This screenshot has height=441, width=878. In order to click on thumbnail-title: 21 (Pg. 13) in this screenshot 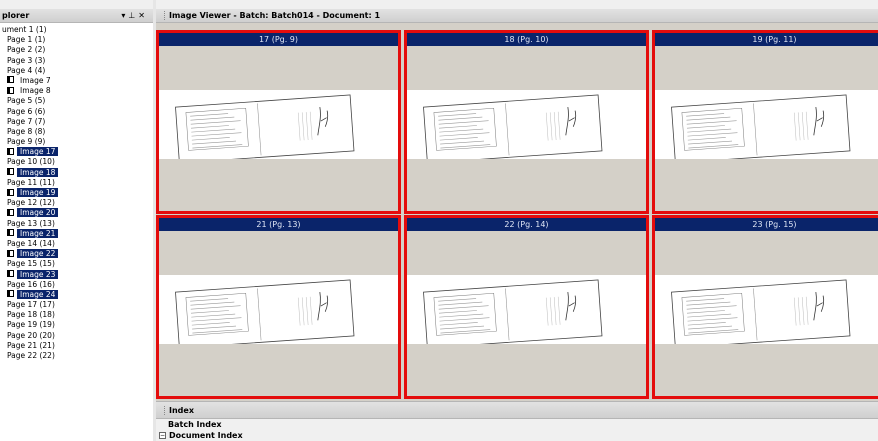, I will do `click(278, 224)`.